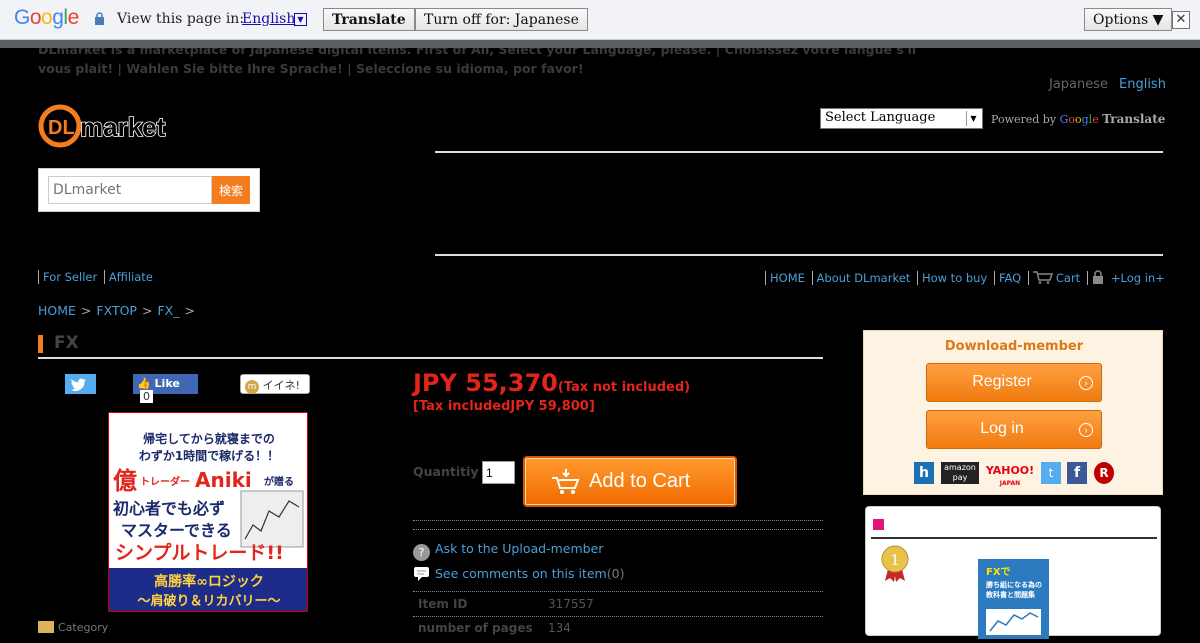 Image resolution: width=1200 pixels, height=643 pixels. I want to click on category-label: Category, so click(83, 627).